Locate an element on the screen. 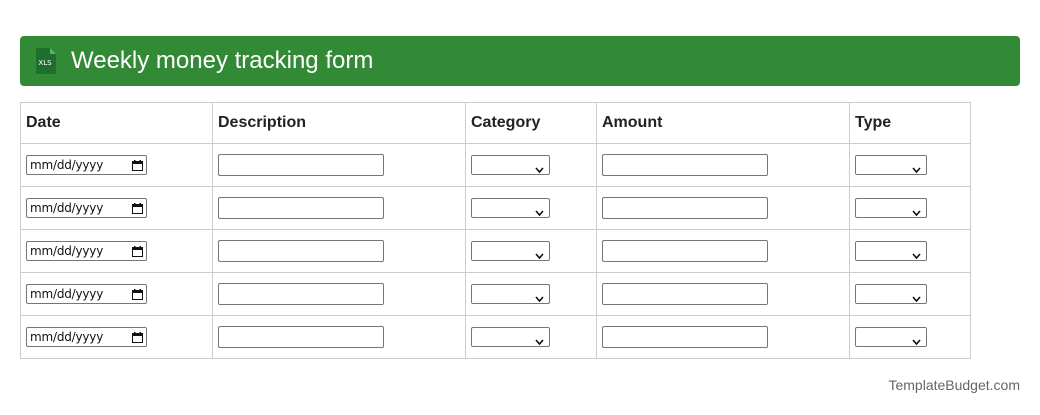 The width and height of the screenshot is (1040, 415). column-header-description: Description is located at coordinates (339, 123).